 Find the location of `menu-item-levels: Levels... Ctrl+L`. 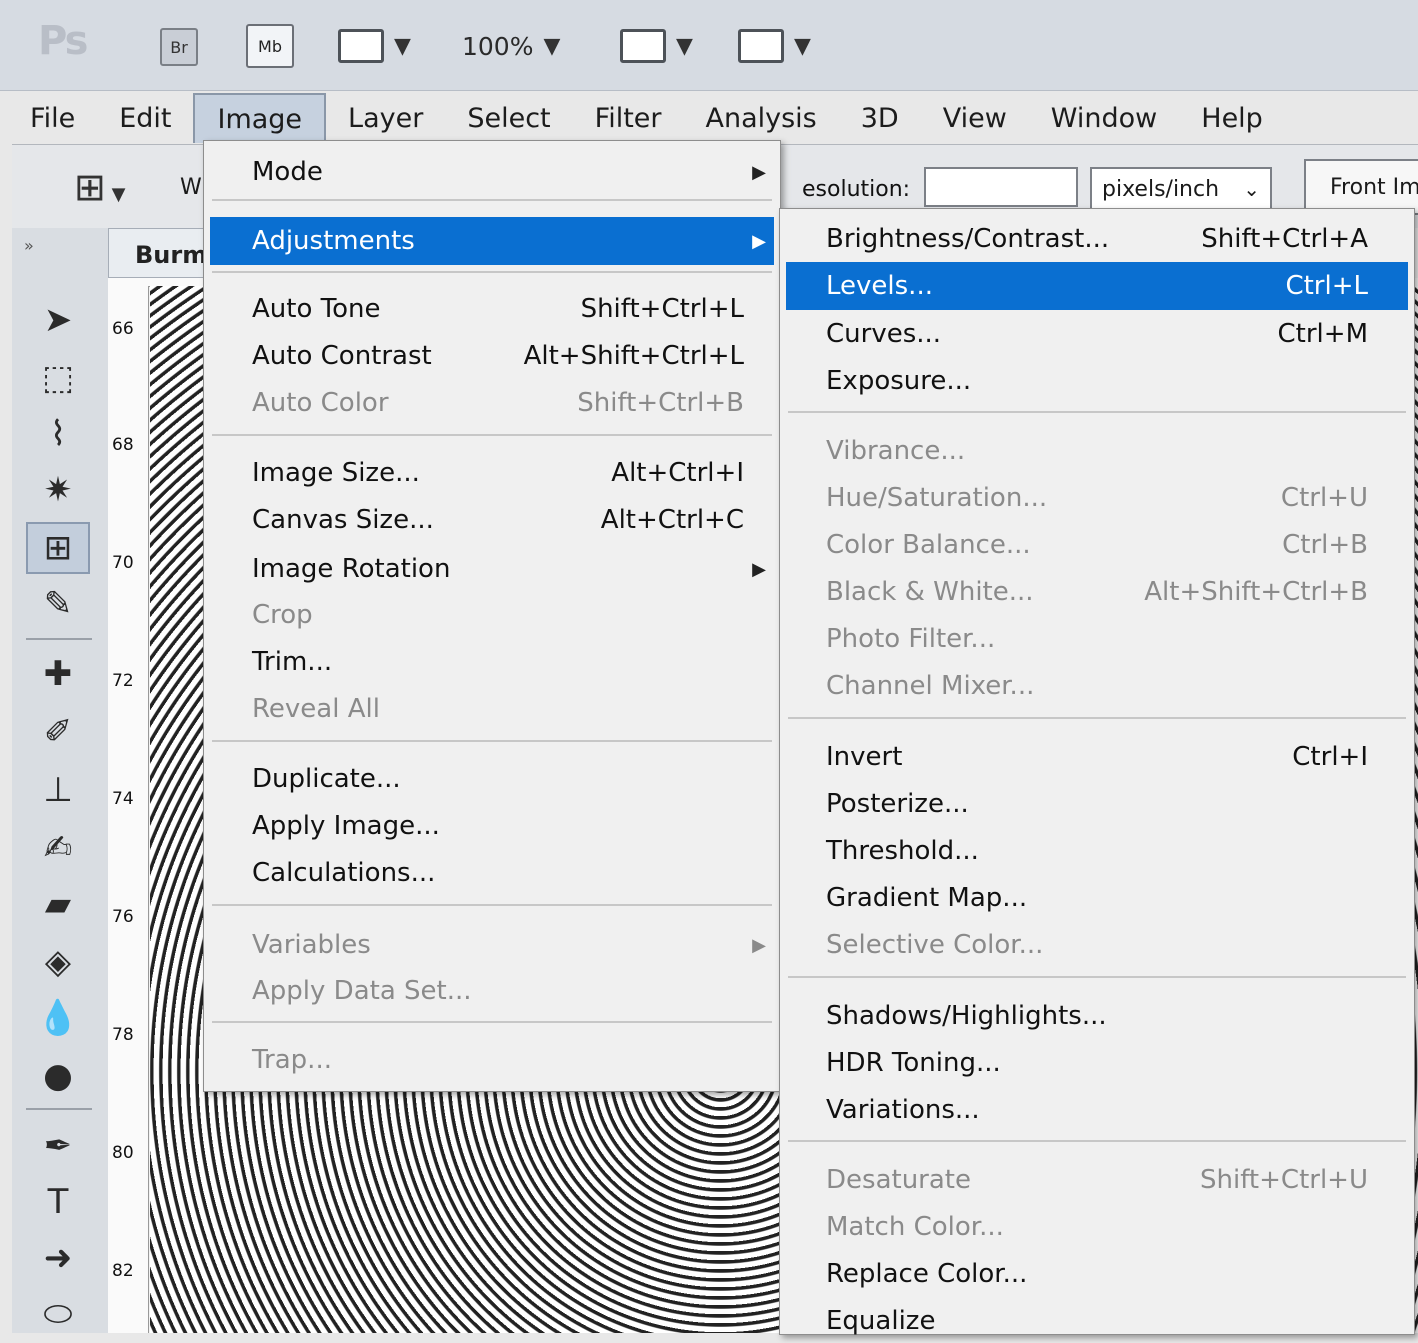

menu-item-levels: Levels... Ctrl+L is located at coordinates (1097, 286).